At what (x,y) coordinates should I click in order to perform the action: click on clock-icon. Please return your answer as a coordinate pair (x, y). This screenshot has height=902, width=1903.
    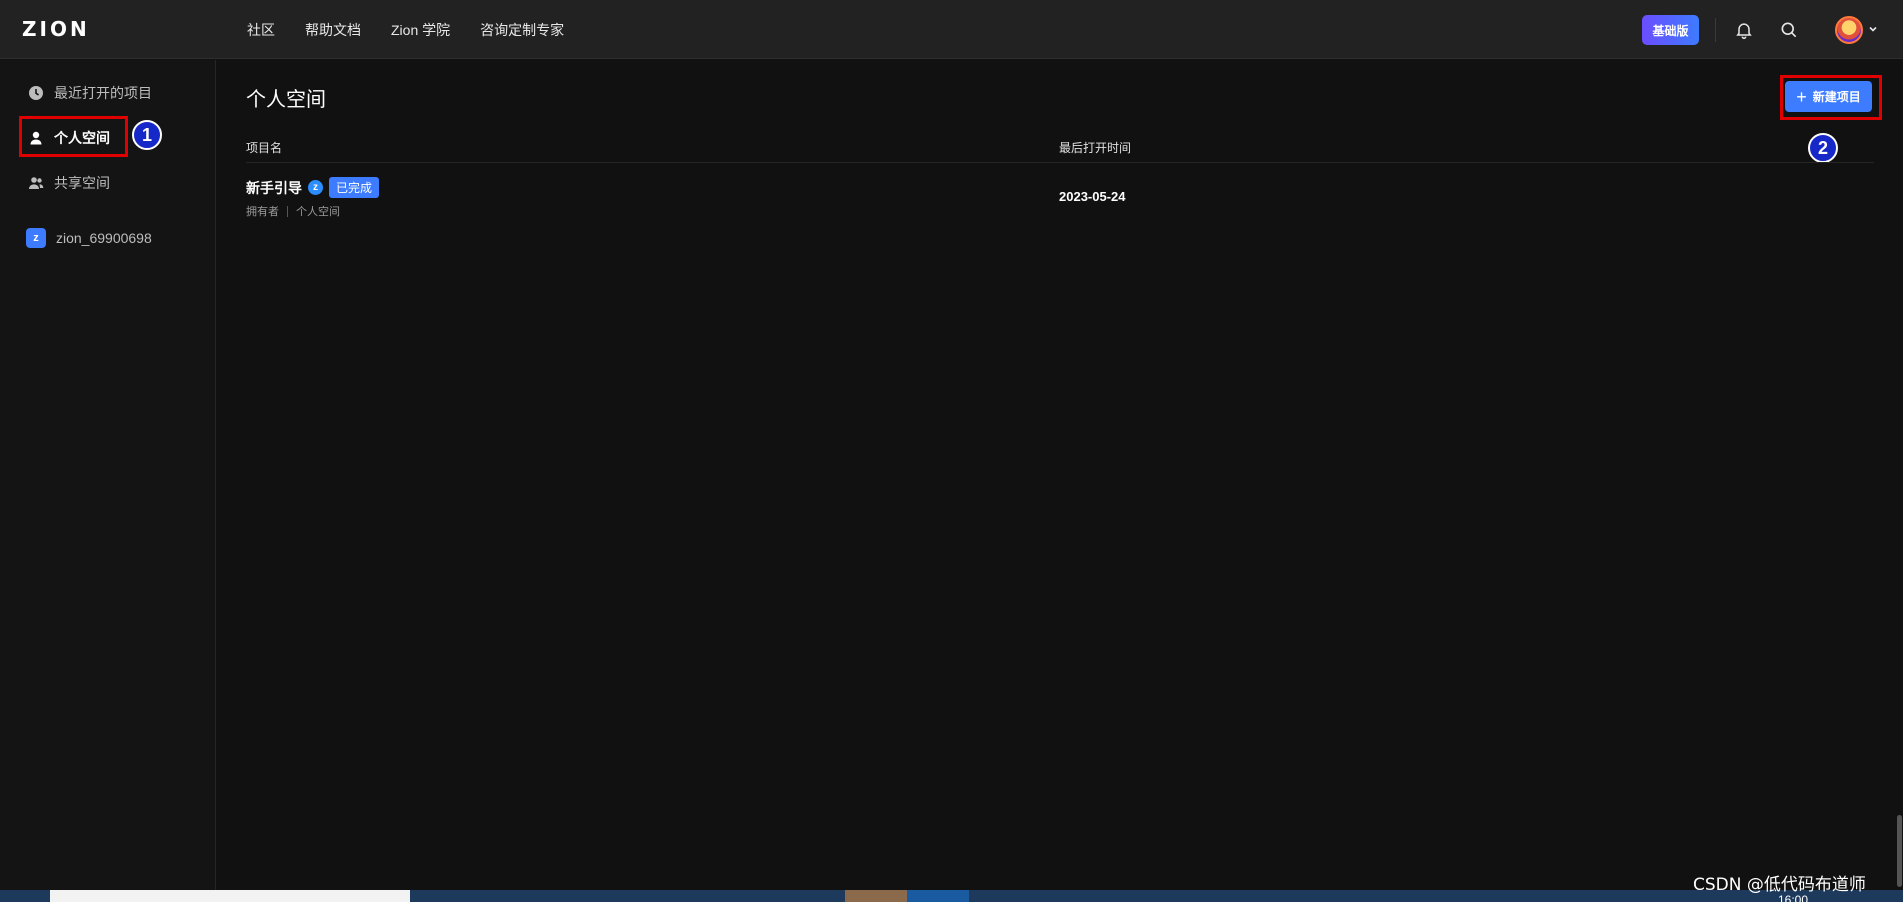
    Looking at the image, I should click on (36, 93).